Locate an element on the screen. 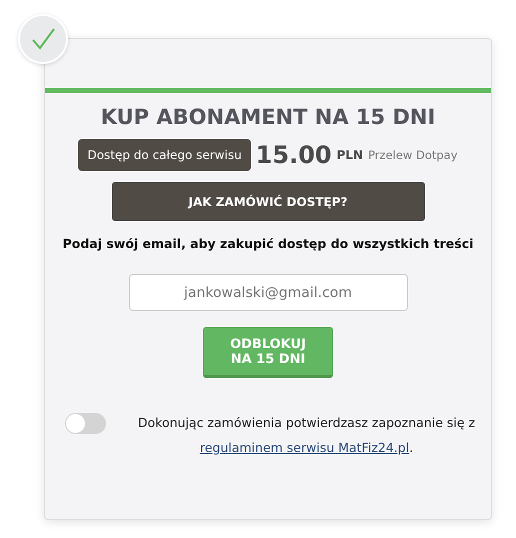  card-title: KUP ABONAMENT NA 15 DNI is located at coordinates (268, 117).